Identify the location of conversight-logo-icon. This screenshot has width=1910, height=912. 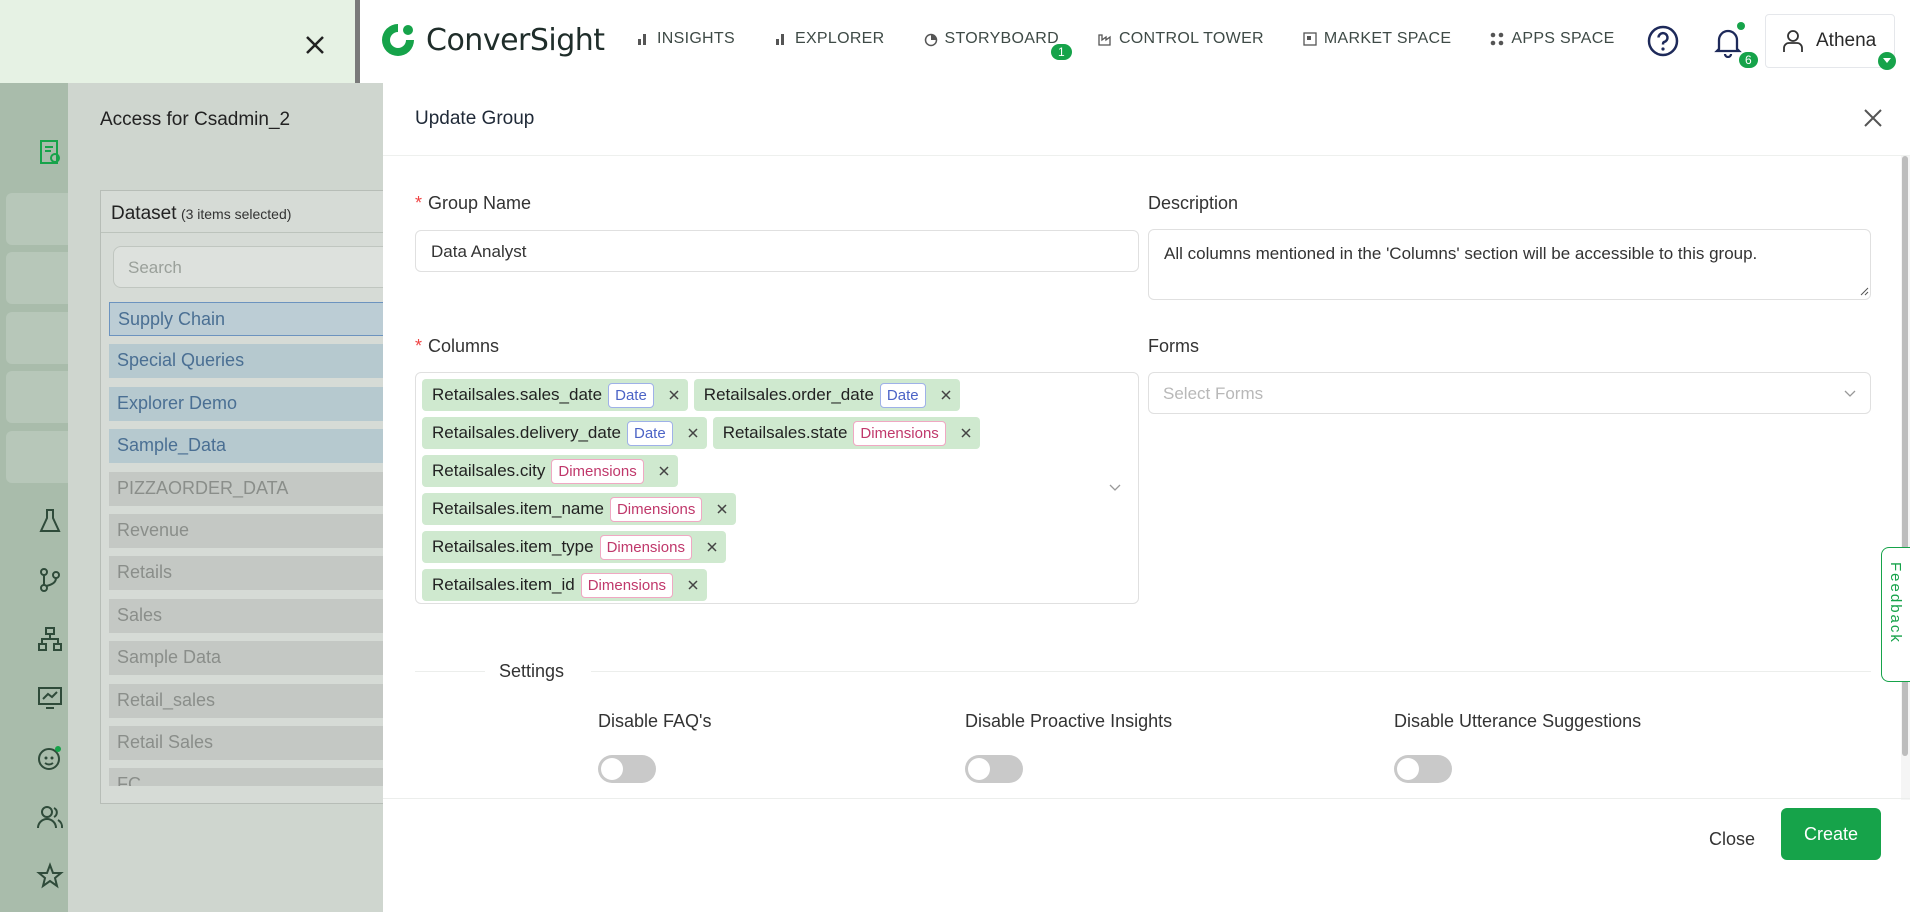
(398, 40).